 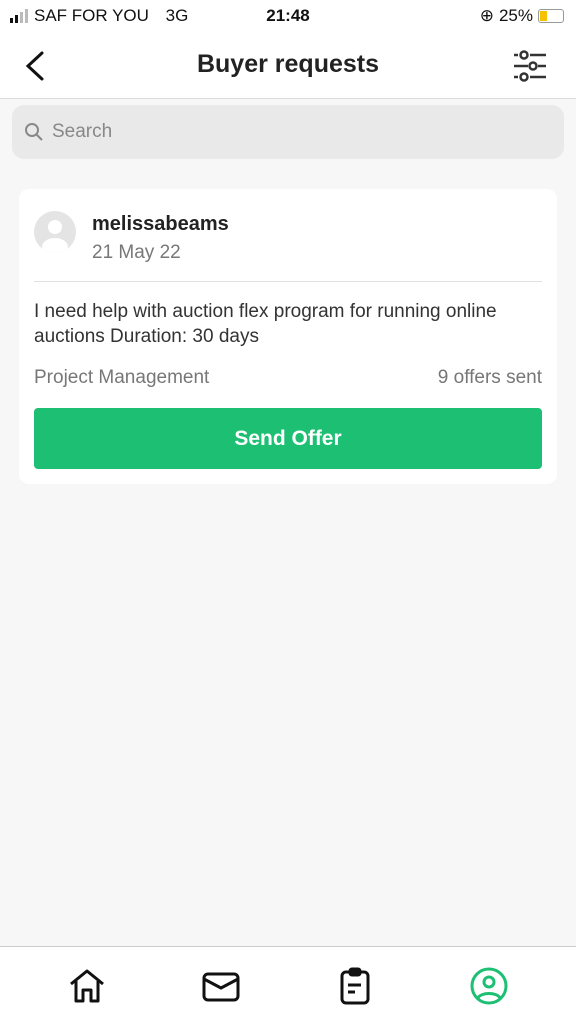 What do you see at coordinates (122, 377) in the screenshot?
I see `request-category: Project Management` at bounding box center [122, 377].